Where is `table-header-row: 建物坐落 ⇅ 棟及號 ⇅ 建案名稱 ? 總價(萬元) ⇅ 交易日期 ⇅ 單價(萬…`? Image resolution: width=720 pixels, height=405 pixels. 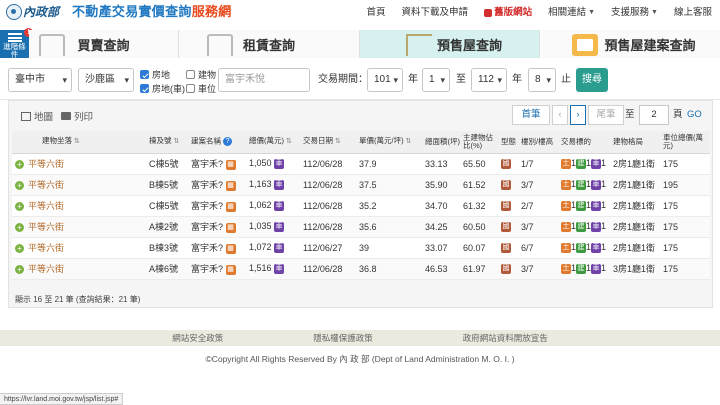
table-header-row: 建物坐落 ⇅ 棟及號 ⇅ 建案名稱 ? 總價(萬元) ⇅ 交易日期 ⇅ 單價(萬… is located at coordinates (361, 142).